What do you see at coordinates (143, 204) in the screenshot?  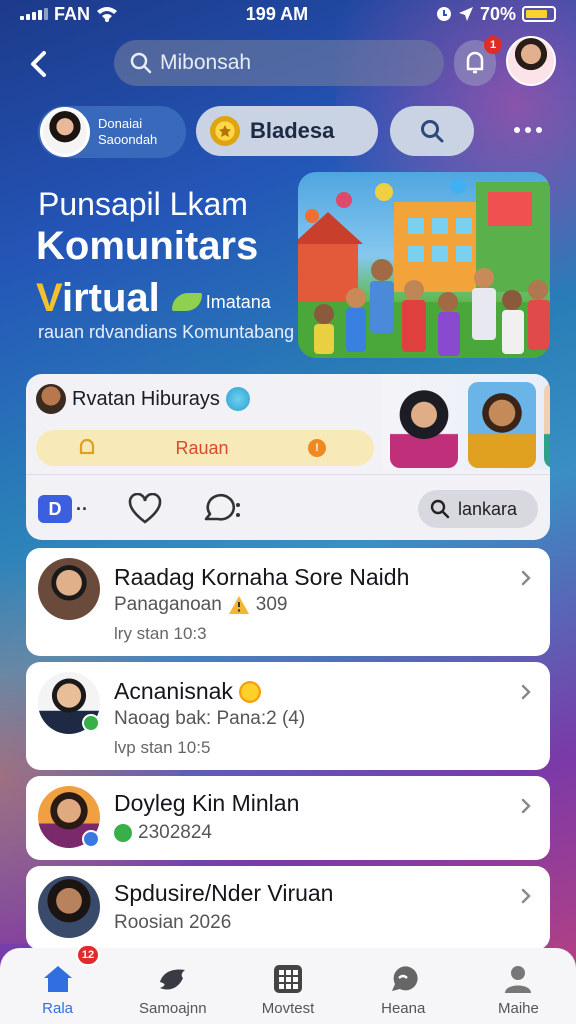 I see `hero-title-line1: Punsapil Lkam` at bounding box center [143, 204].